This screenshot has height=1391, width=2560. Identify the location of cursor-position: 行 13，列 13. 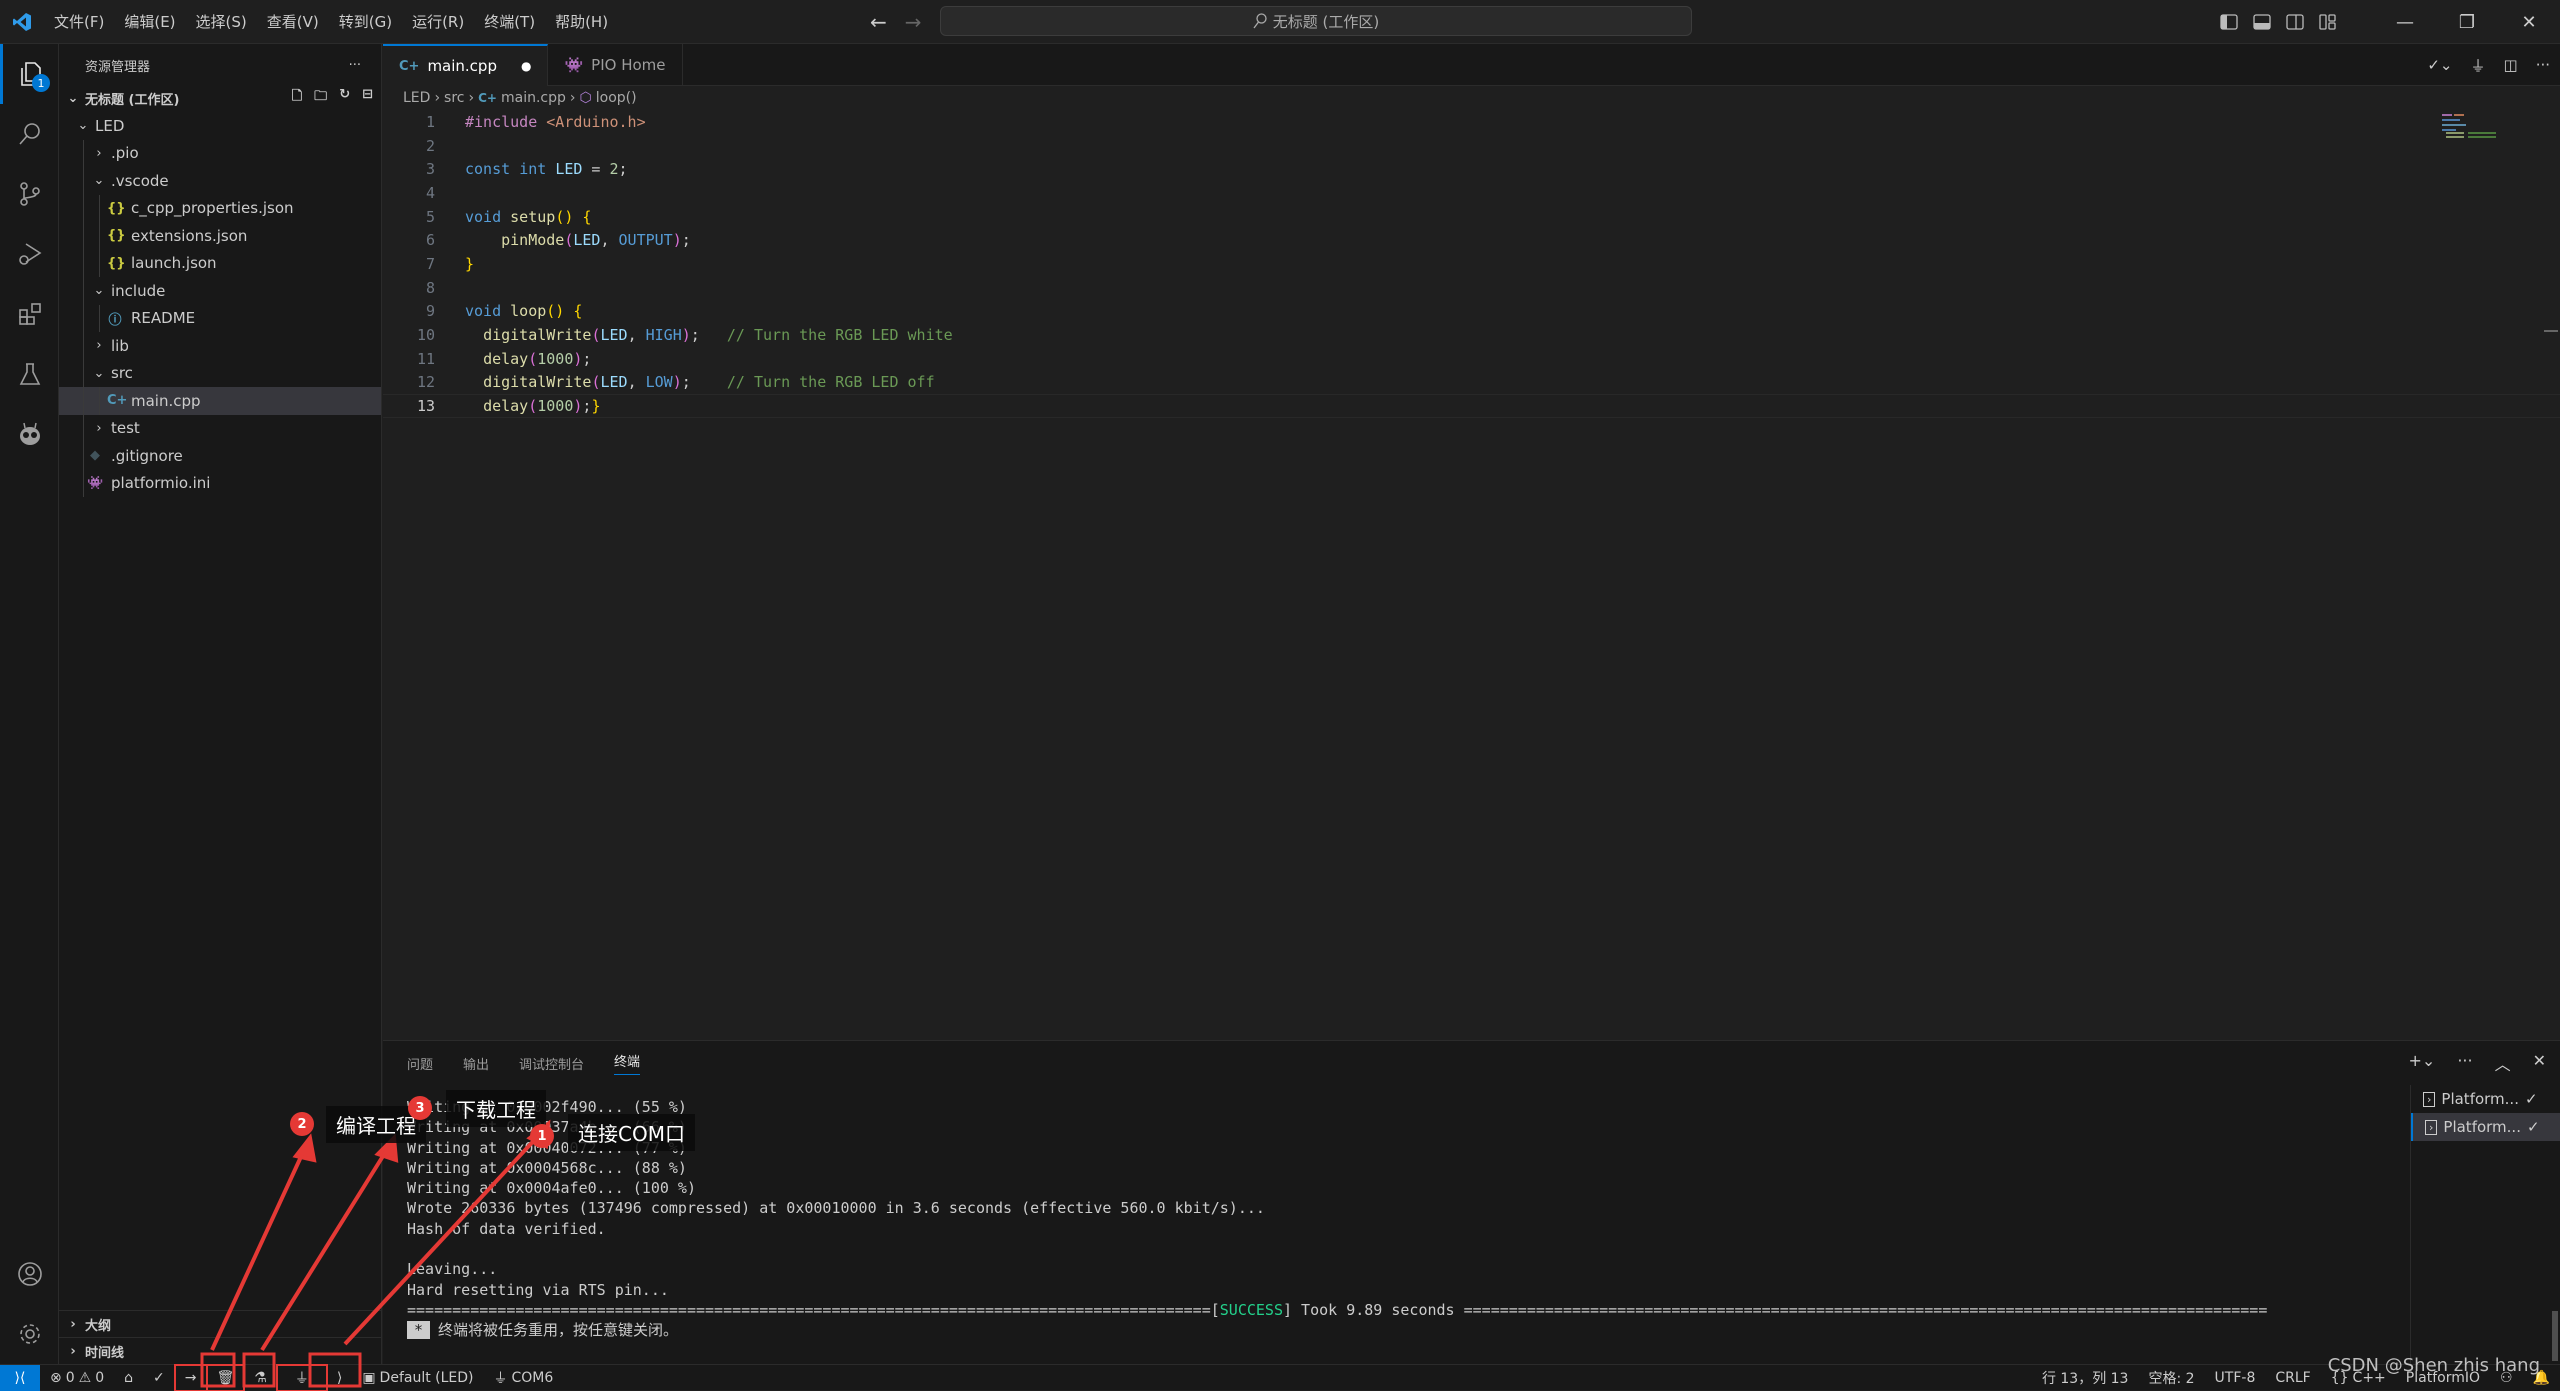
(2085, 1378).